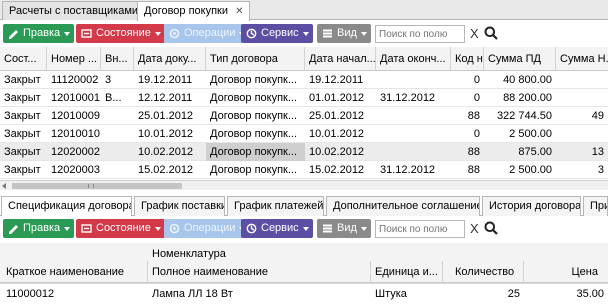 The height and width of the screenshot is (308, 608). What do you see at coordinates (70, 206) in the screenshot?
I see `tab-label: Спецификация договора` at bounding box center [70, 206].